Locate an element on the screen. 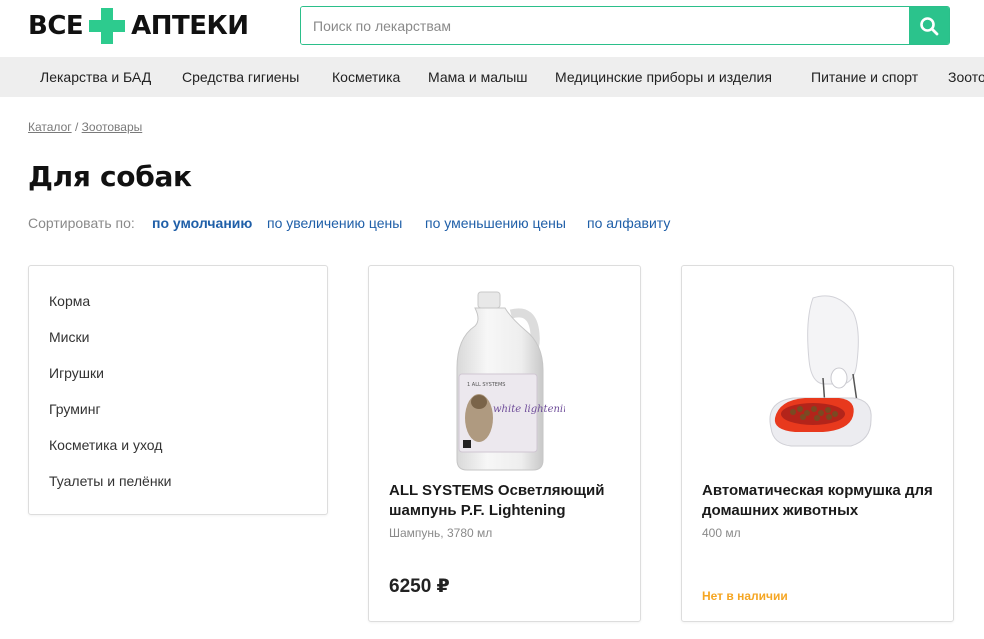  logo-text-left: ВСЕ is located at coordinates (56, 26).